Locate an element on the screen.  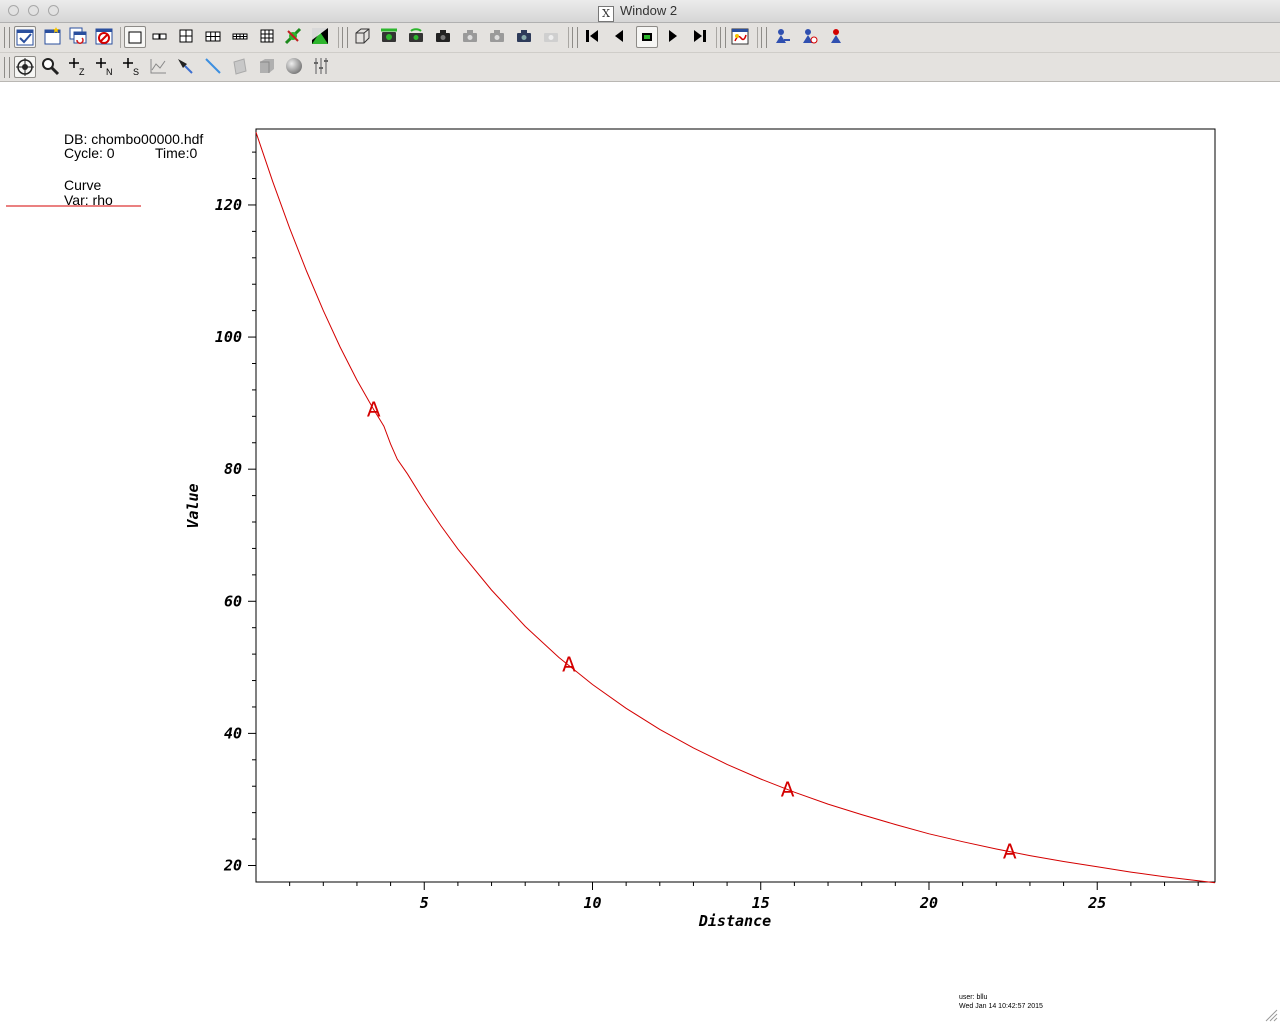
line-tool-button is located at coordinates (214, 67).